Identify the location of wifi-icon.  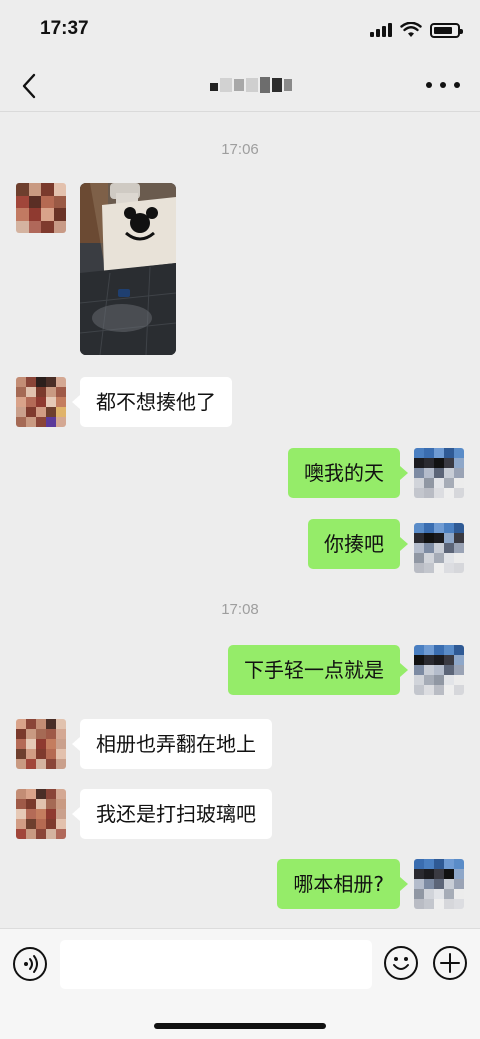
(411, 29).